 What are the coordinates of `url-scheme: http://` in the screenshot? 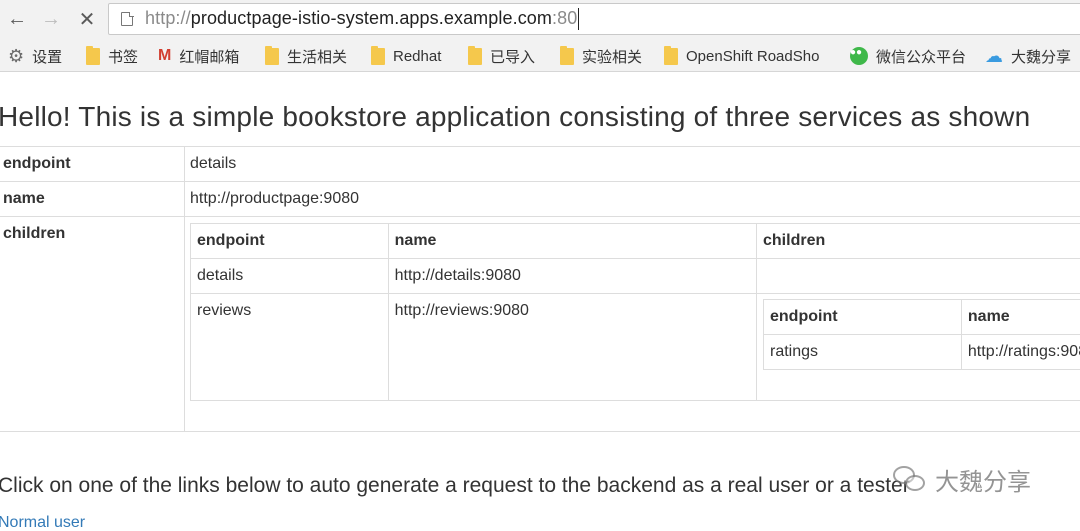 It's located at (168, 17).